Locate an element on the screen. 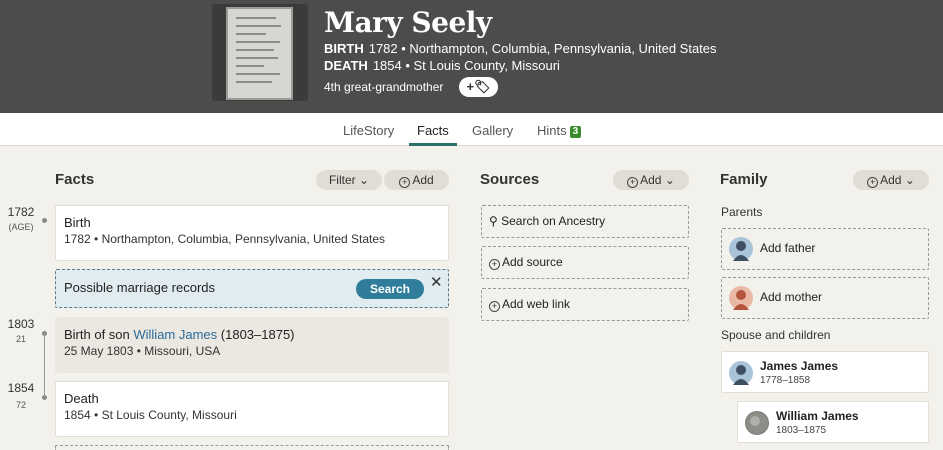 The width and height of the screenshot is (943, 450). document-thumbnail-icon is located at coordinates (259, 53).